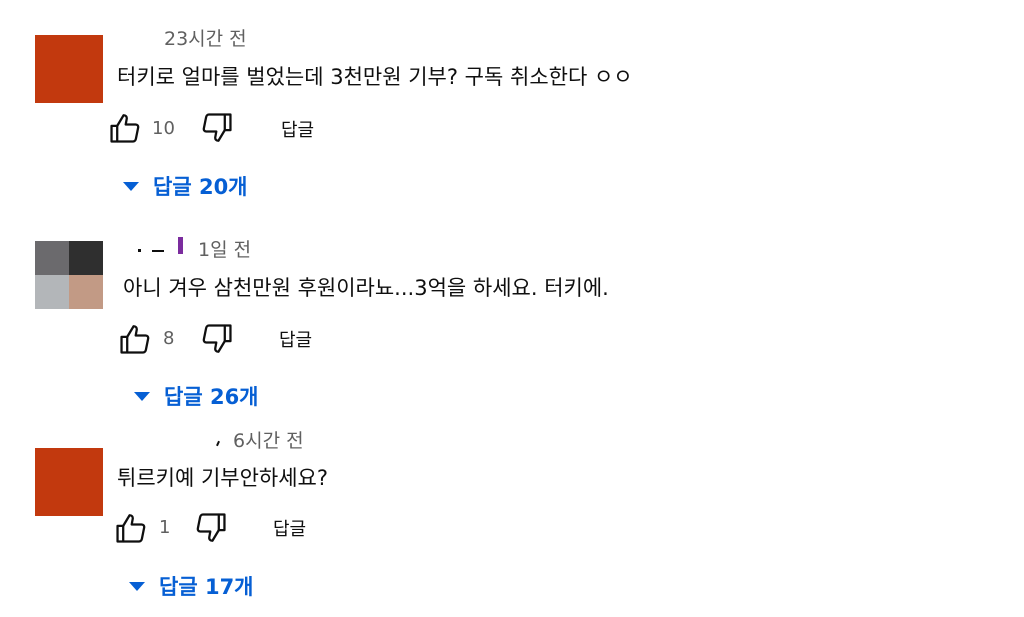 The image size is (1024, 617). I want to click on view-replies-button: 답글 17개, so click(191, 586).